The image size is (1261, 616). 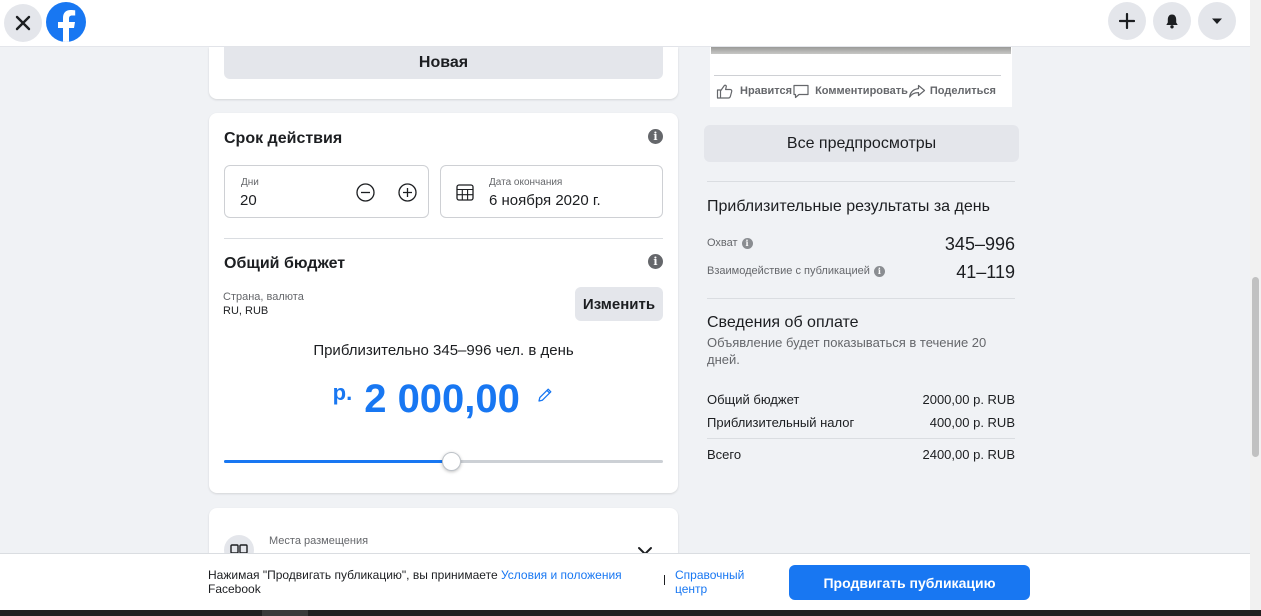 I want to click on post-image, so click(x=861, y=50).